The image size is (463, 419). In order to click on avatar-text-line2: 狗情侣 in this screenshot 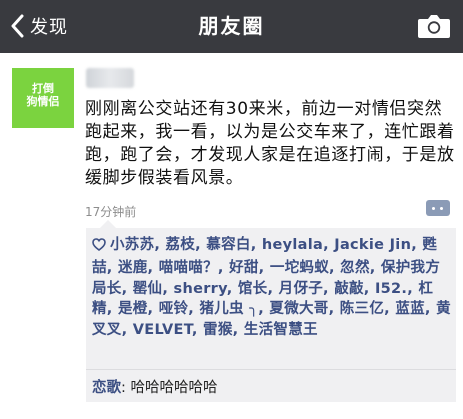, I will do `click(43, 101)`.